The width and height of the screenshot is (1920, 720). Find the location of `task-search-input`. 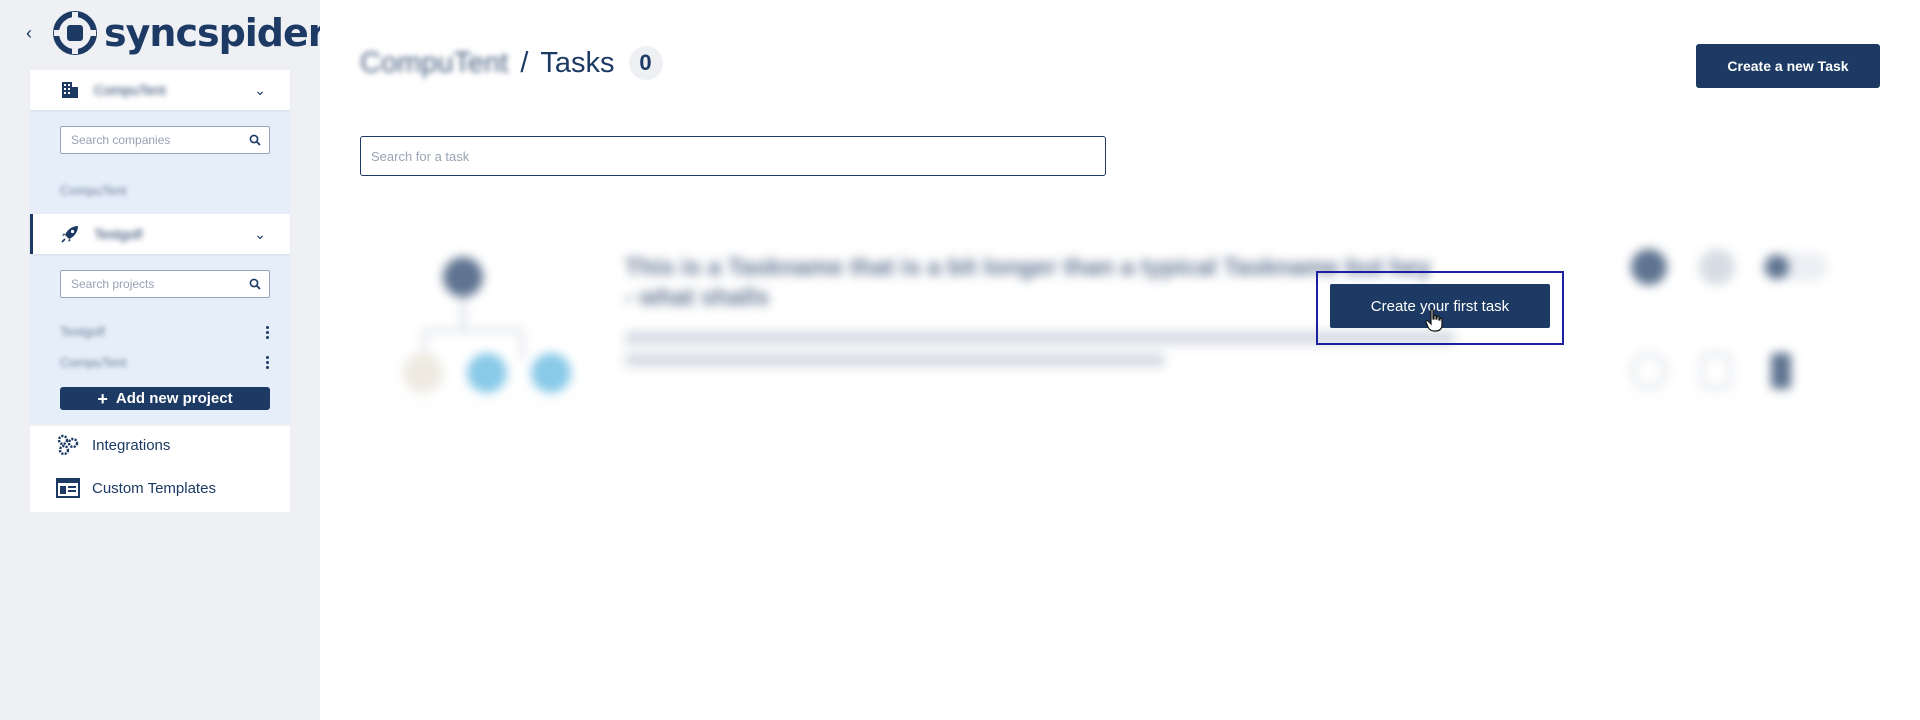

task-search-input is located at coordinates (721, 156).